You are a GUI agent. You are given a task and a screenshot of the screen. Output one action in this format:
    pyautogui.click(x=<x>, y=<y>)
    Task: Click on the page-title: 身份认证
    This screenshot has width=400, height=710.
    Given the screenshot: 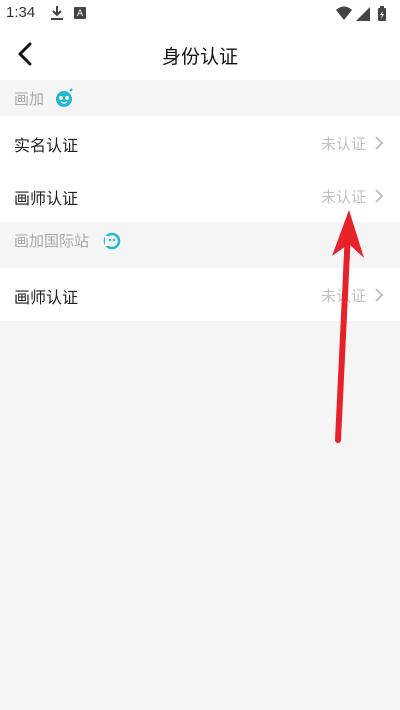 What is the action you would take?
    pyautogui.click(x=199, y=57)
    